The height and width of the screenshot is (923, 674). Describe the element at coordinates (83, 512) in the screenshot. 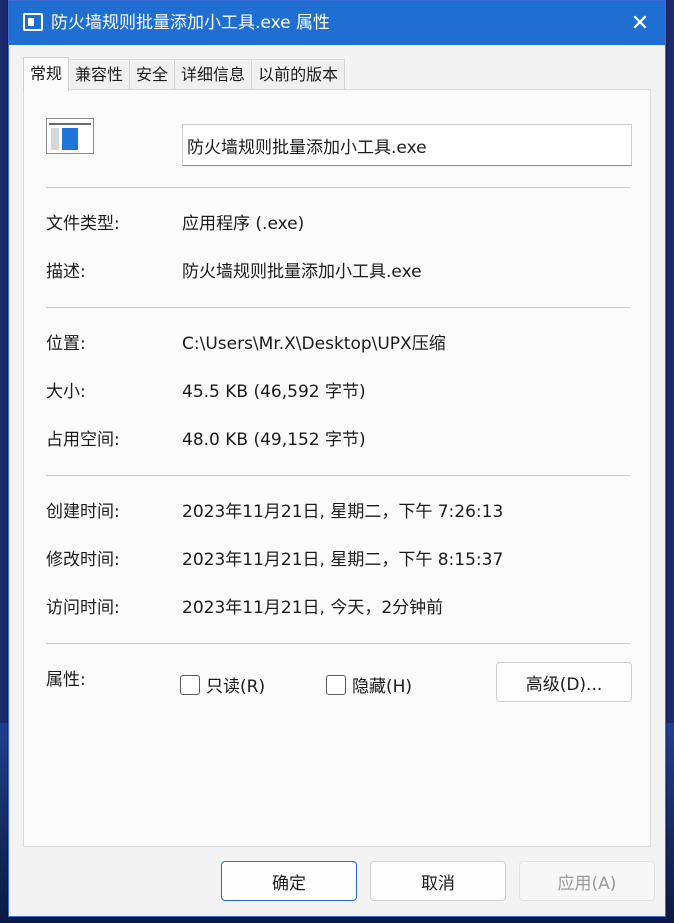

I see `created-label: 创建时间:` at that location.